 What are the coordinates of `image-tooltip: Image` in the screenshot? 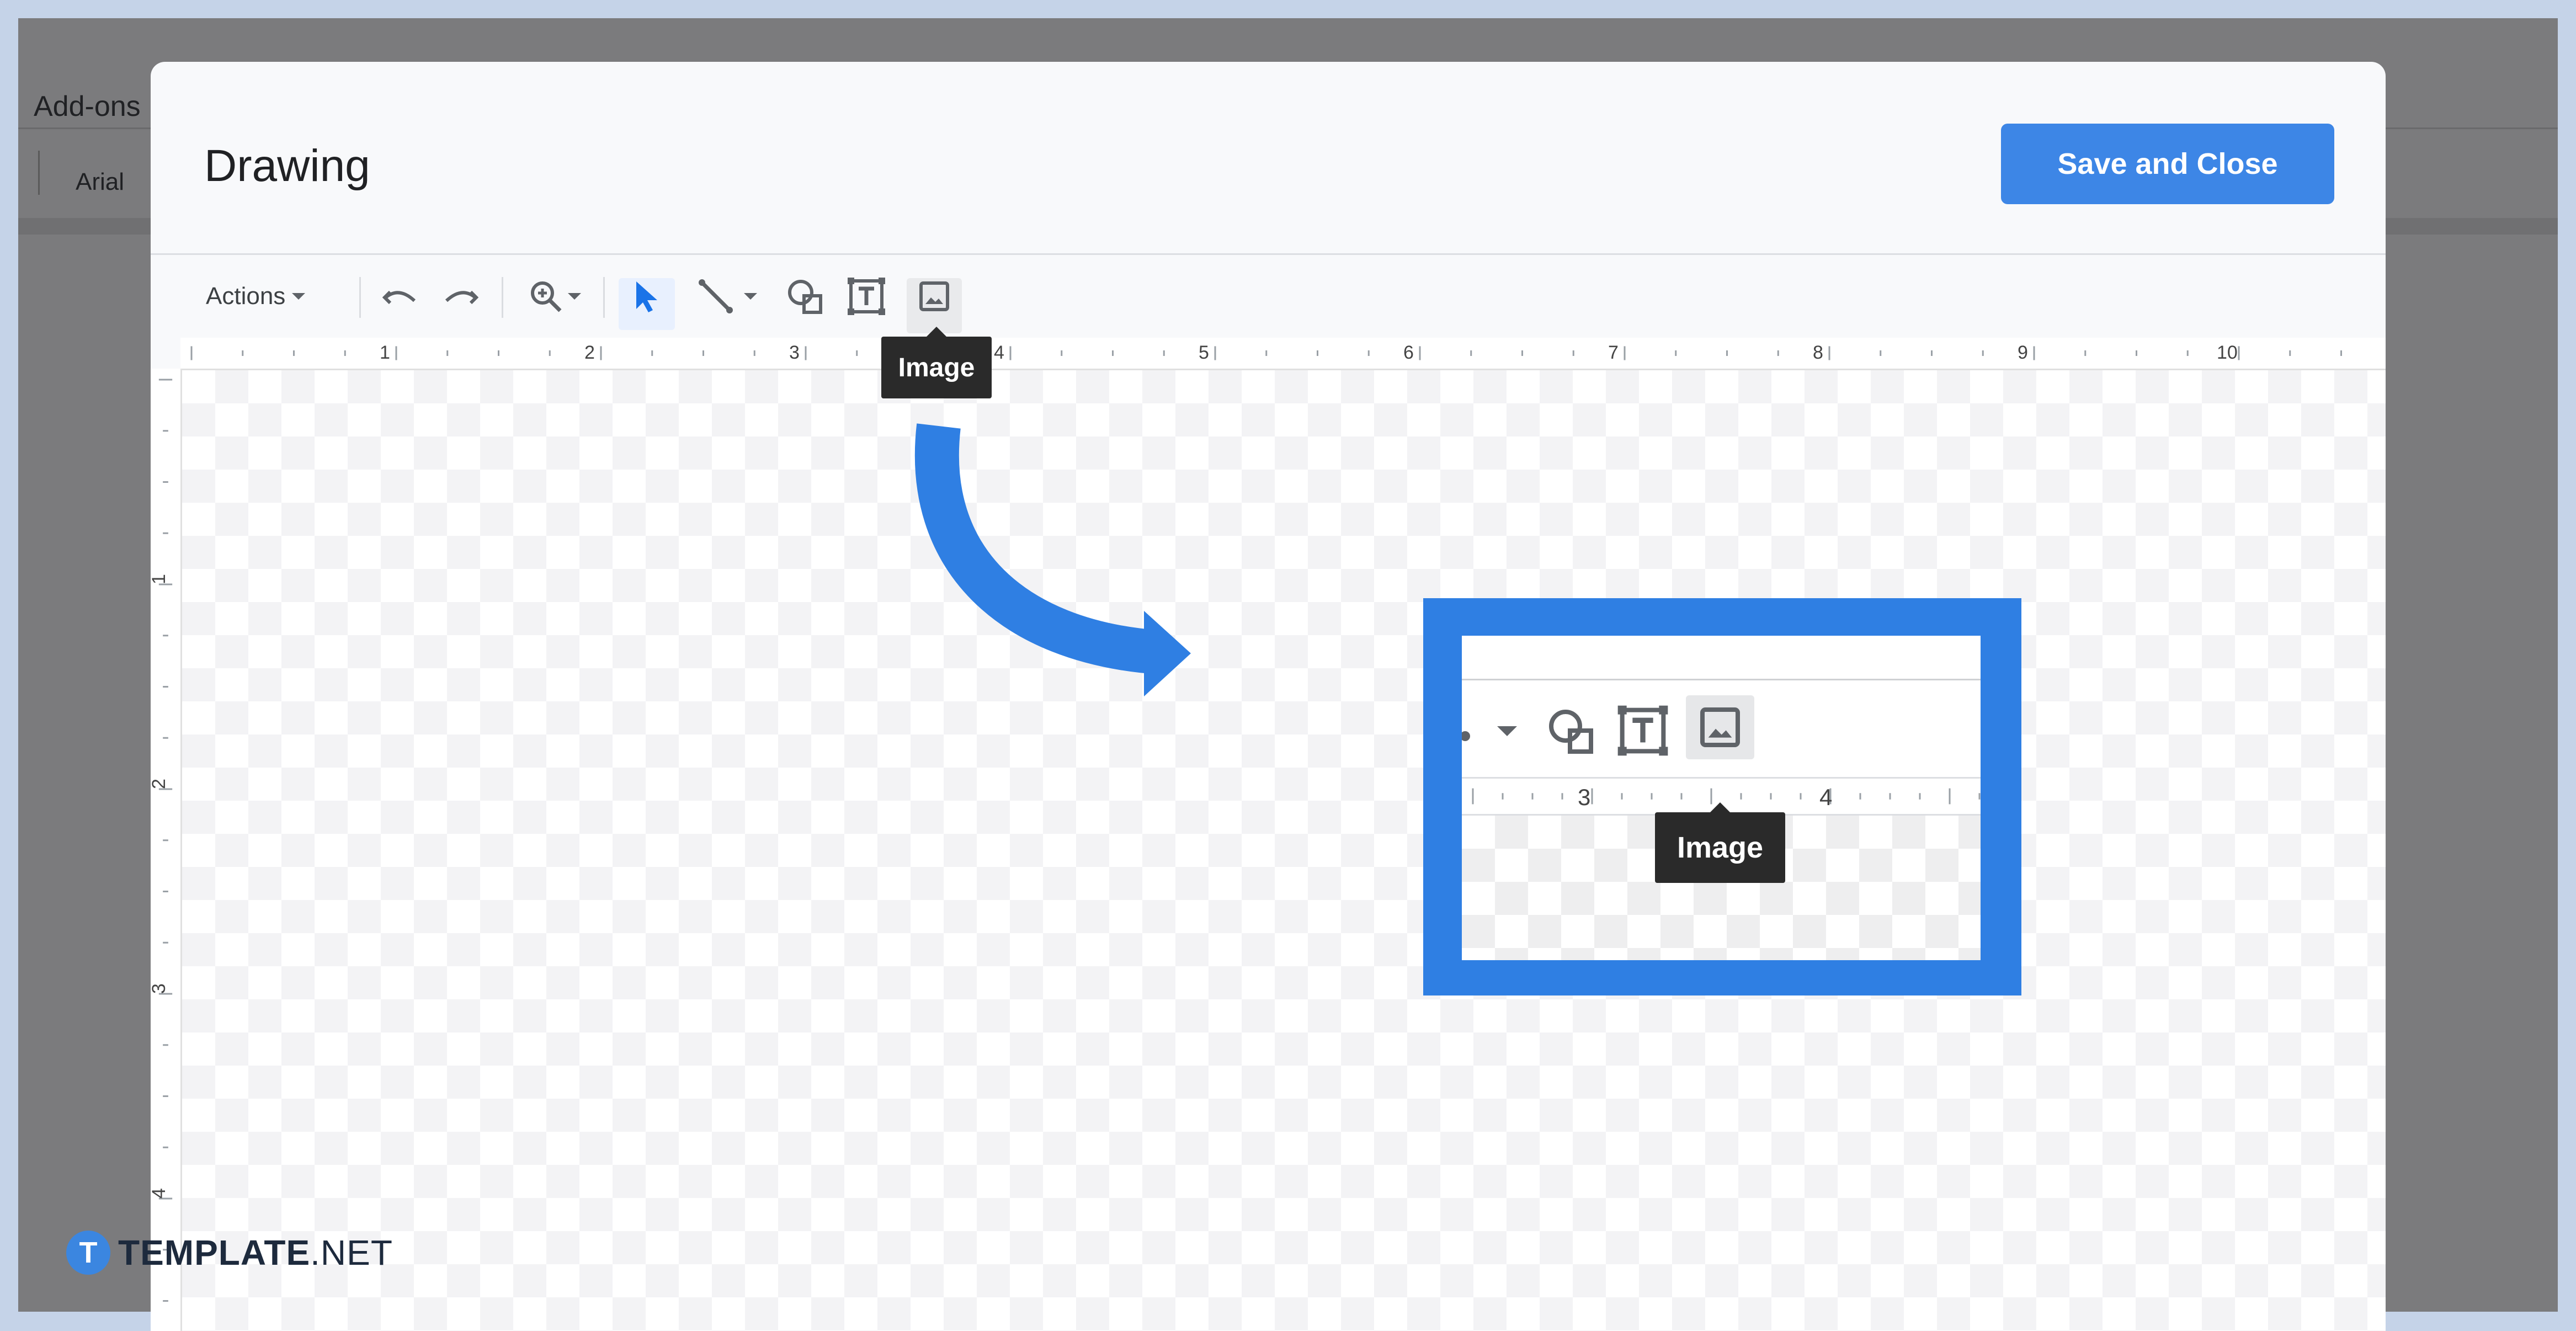 It's located at (1720, 842).